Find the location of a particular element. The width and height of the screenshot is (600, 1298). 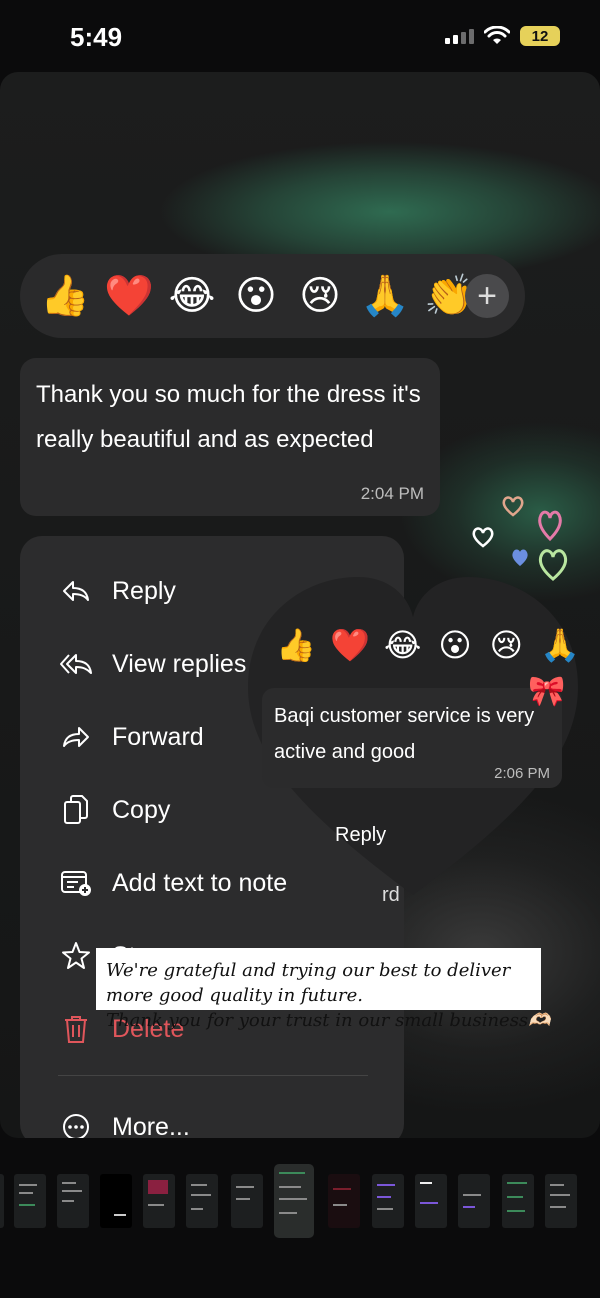

reaction-bar: 👍 ❤️ 😂 😮 😢 🙏 👏 + is located at coordinates (272, 296).